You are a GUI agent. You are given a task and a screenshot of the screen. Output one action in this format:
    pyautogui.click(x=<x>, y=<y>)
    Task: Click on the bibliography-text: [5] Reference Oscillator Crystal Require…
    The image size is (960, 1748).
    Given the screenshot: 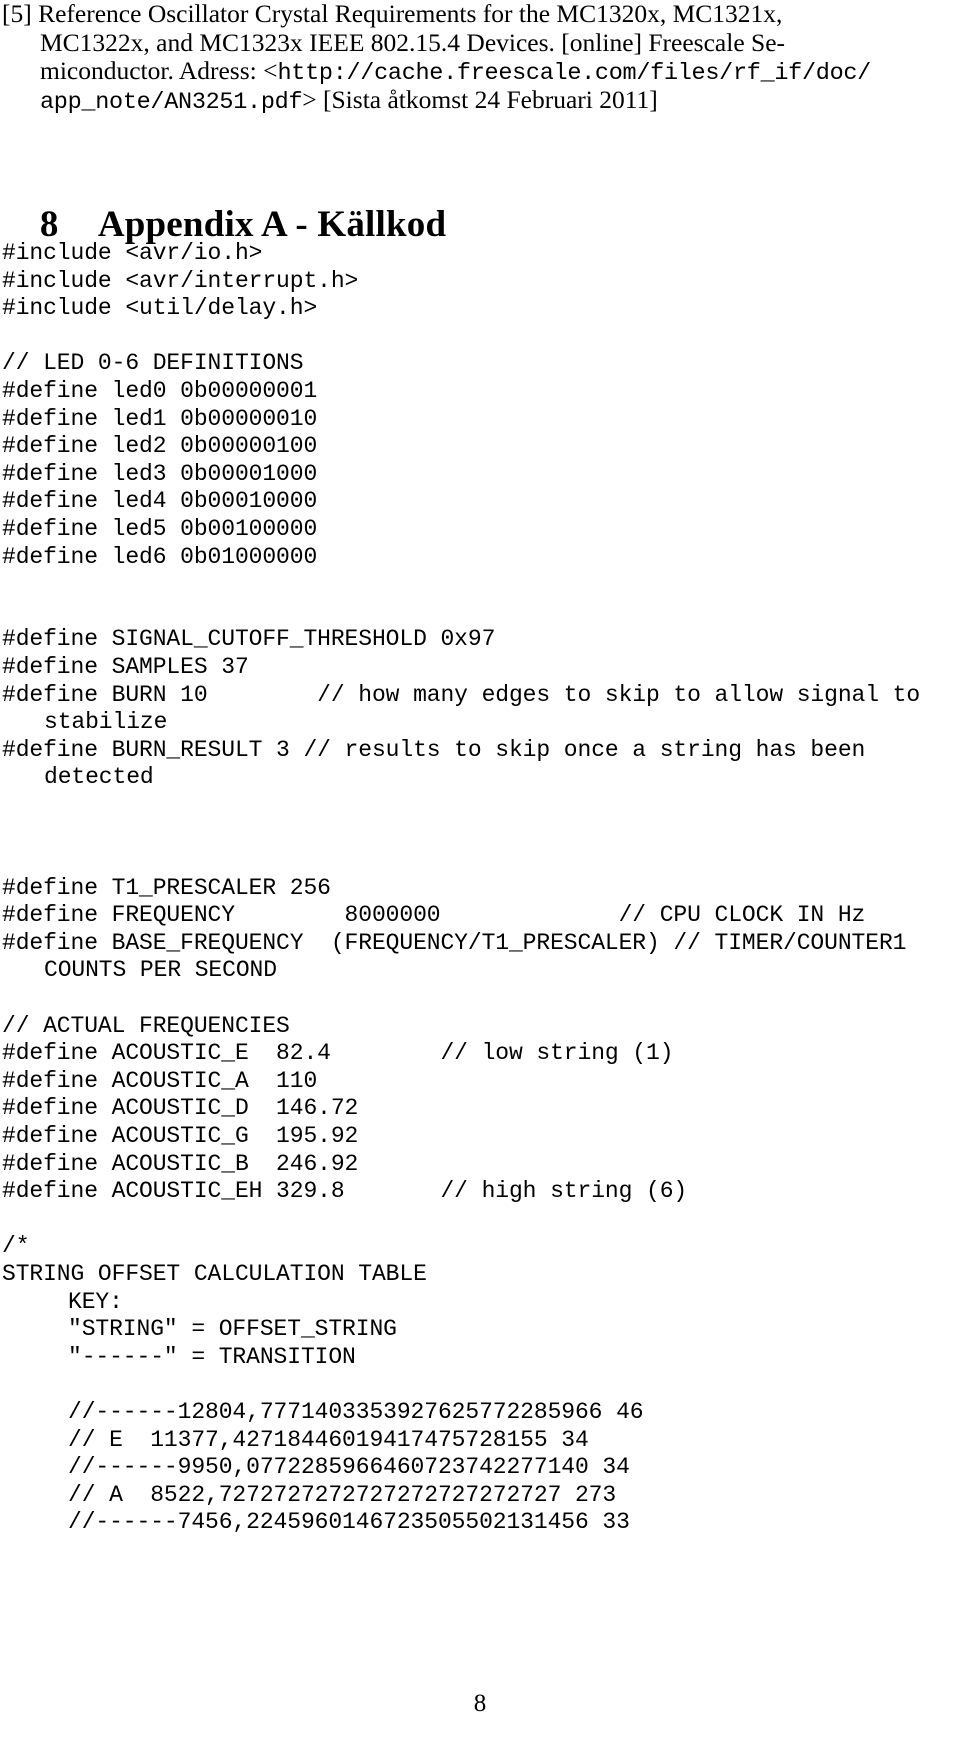 What is the action you would take?
    pyautogui.click(x=392, y=14)
    